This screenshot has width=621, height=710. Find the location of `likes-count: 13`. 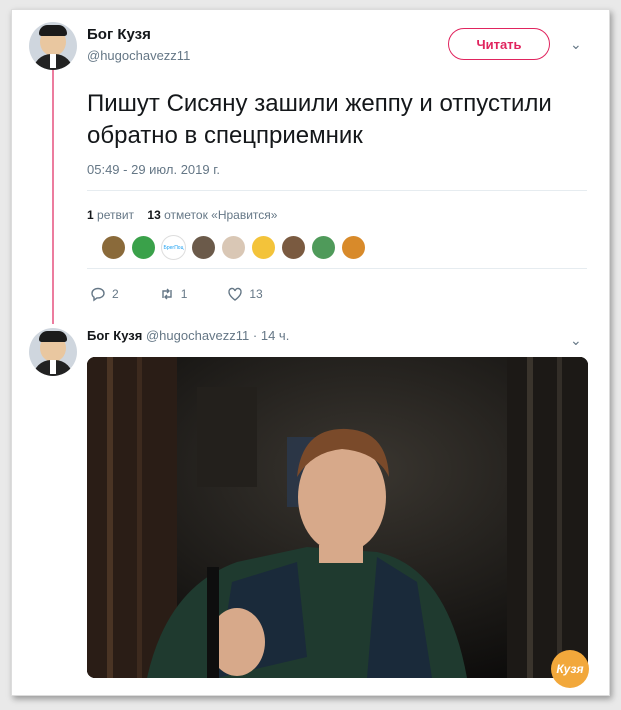

likes-count: 13 is located at coordinates (153, 215).